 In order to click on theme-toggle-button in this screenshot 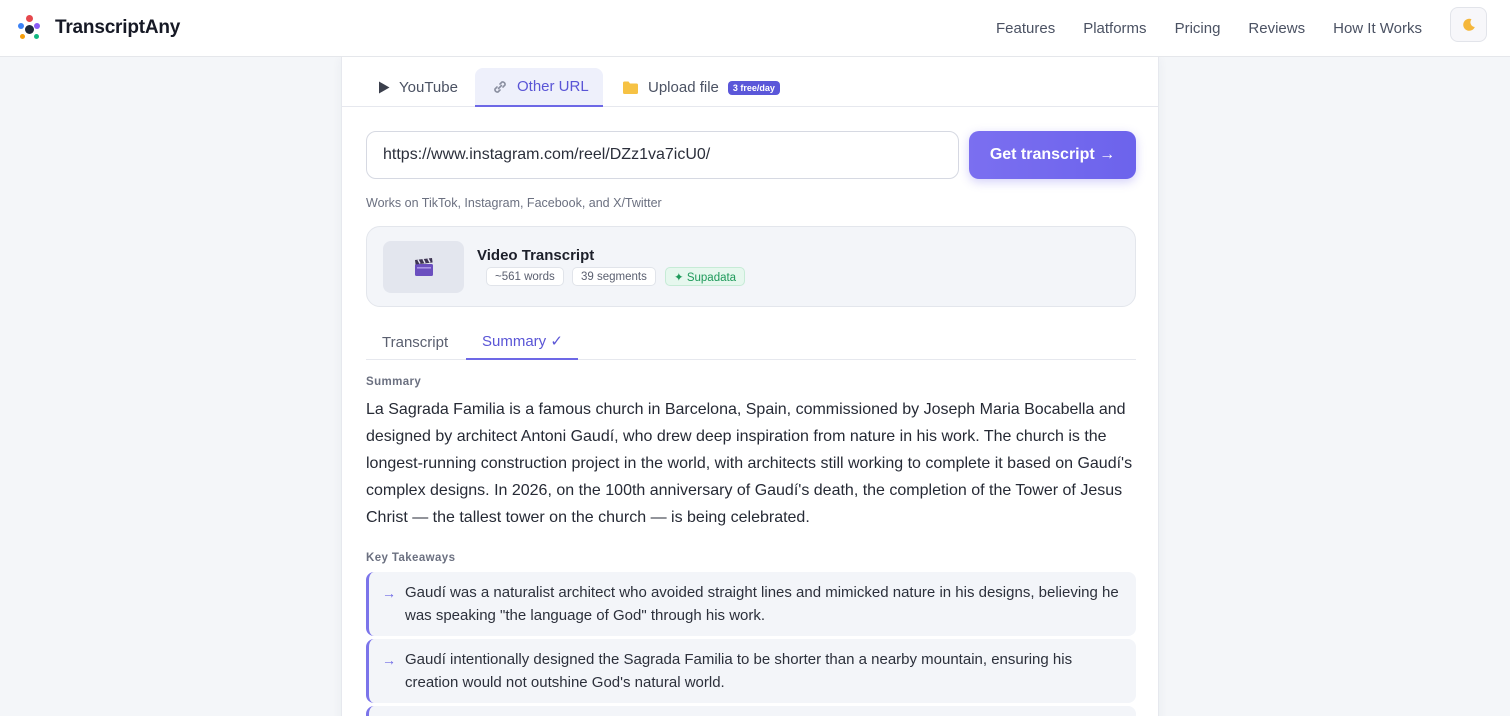, I will do `click(1468, 24)`.